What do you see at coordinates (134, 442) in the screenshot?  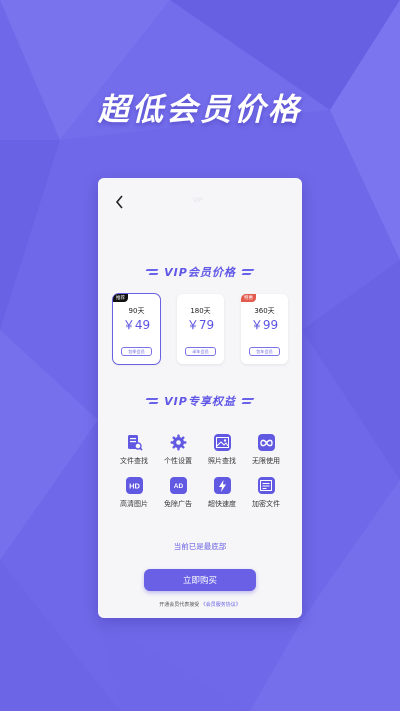 I see `file-search-icon` at bounding box center [134, 442].